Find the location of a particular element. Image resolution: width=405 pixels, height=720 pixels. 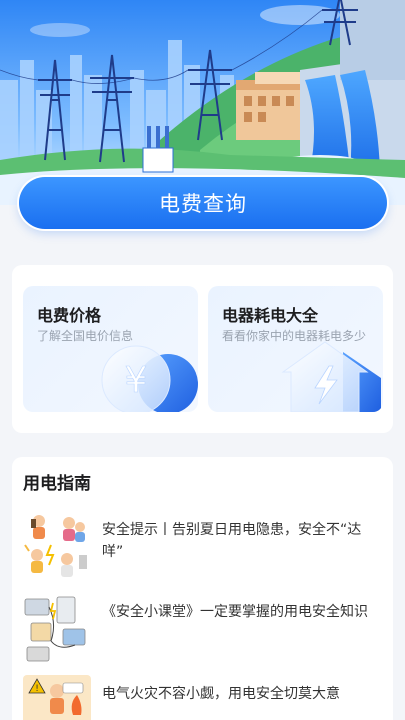

article-item: 安全提示丨告别夏日用电隐患，安全不“达咩” is located at coordinates (203, 547).